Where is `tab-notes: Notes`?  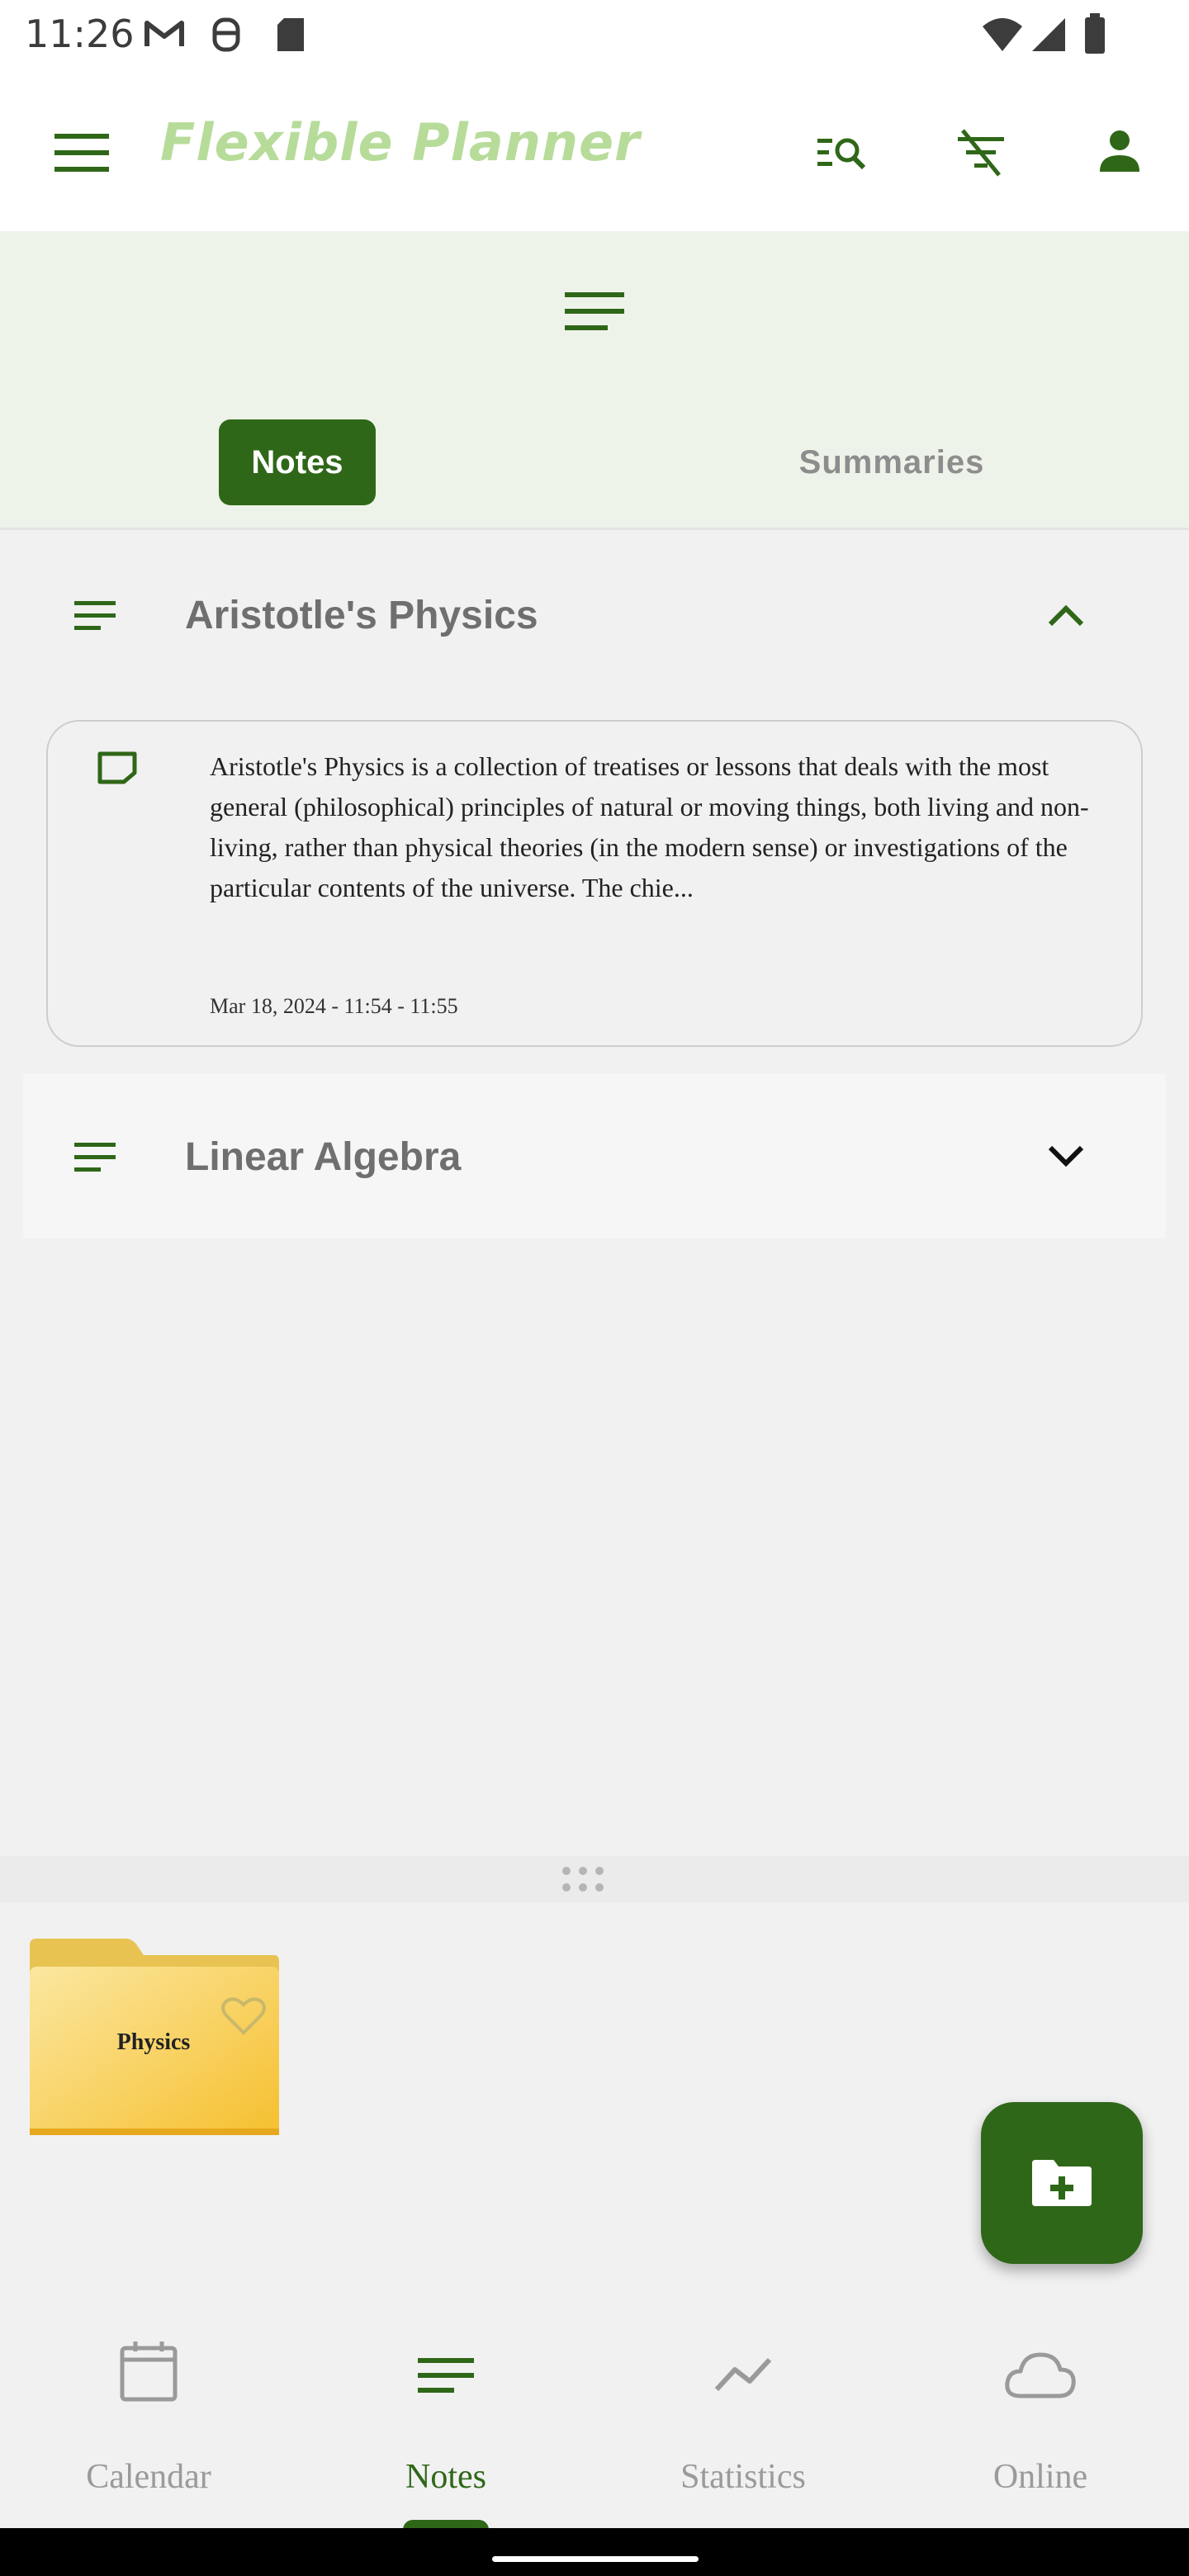 tab-notes: Notes is located at coordinates (297, 462).